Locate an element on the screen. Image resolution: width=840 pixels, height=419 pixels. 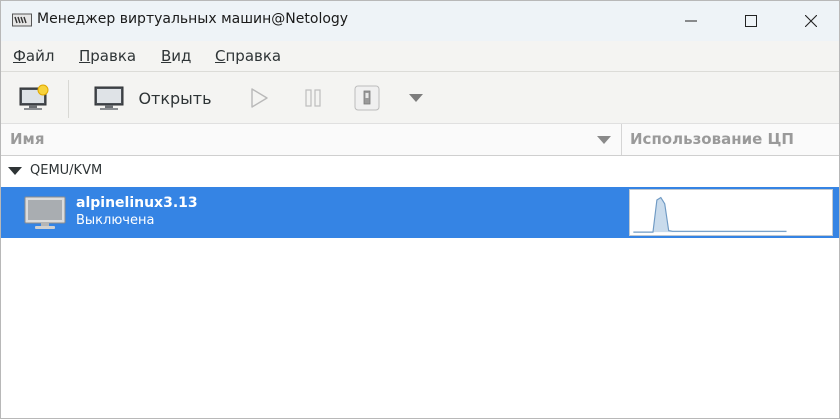
vm-name: alpinelinux3.13 is located at coordinates (137, 203).